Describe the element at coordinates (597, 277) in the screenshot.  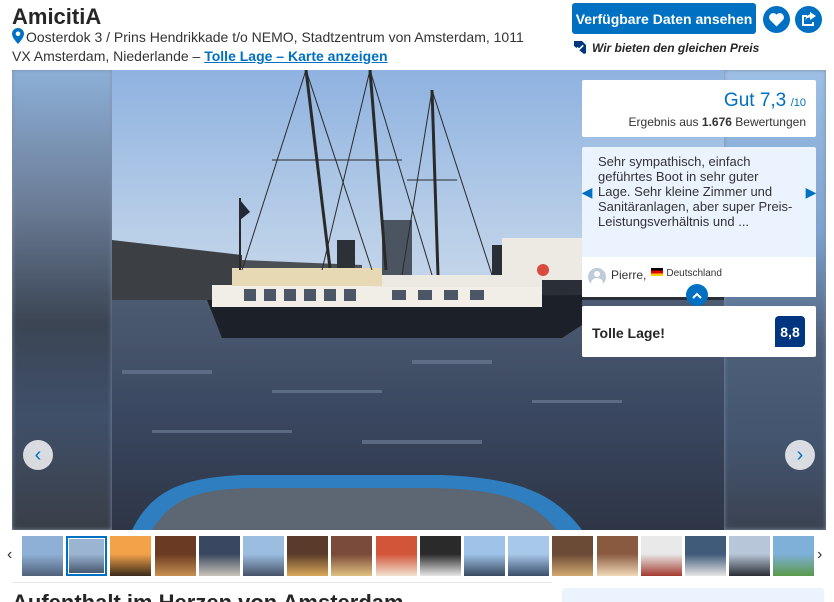
I see `avatar` at that location.